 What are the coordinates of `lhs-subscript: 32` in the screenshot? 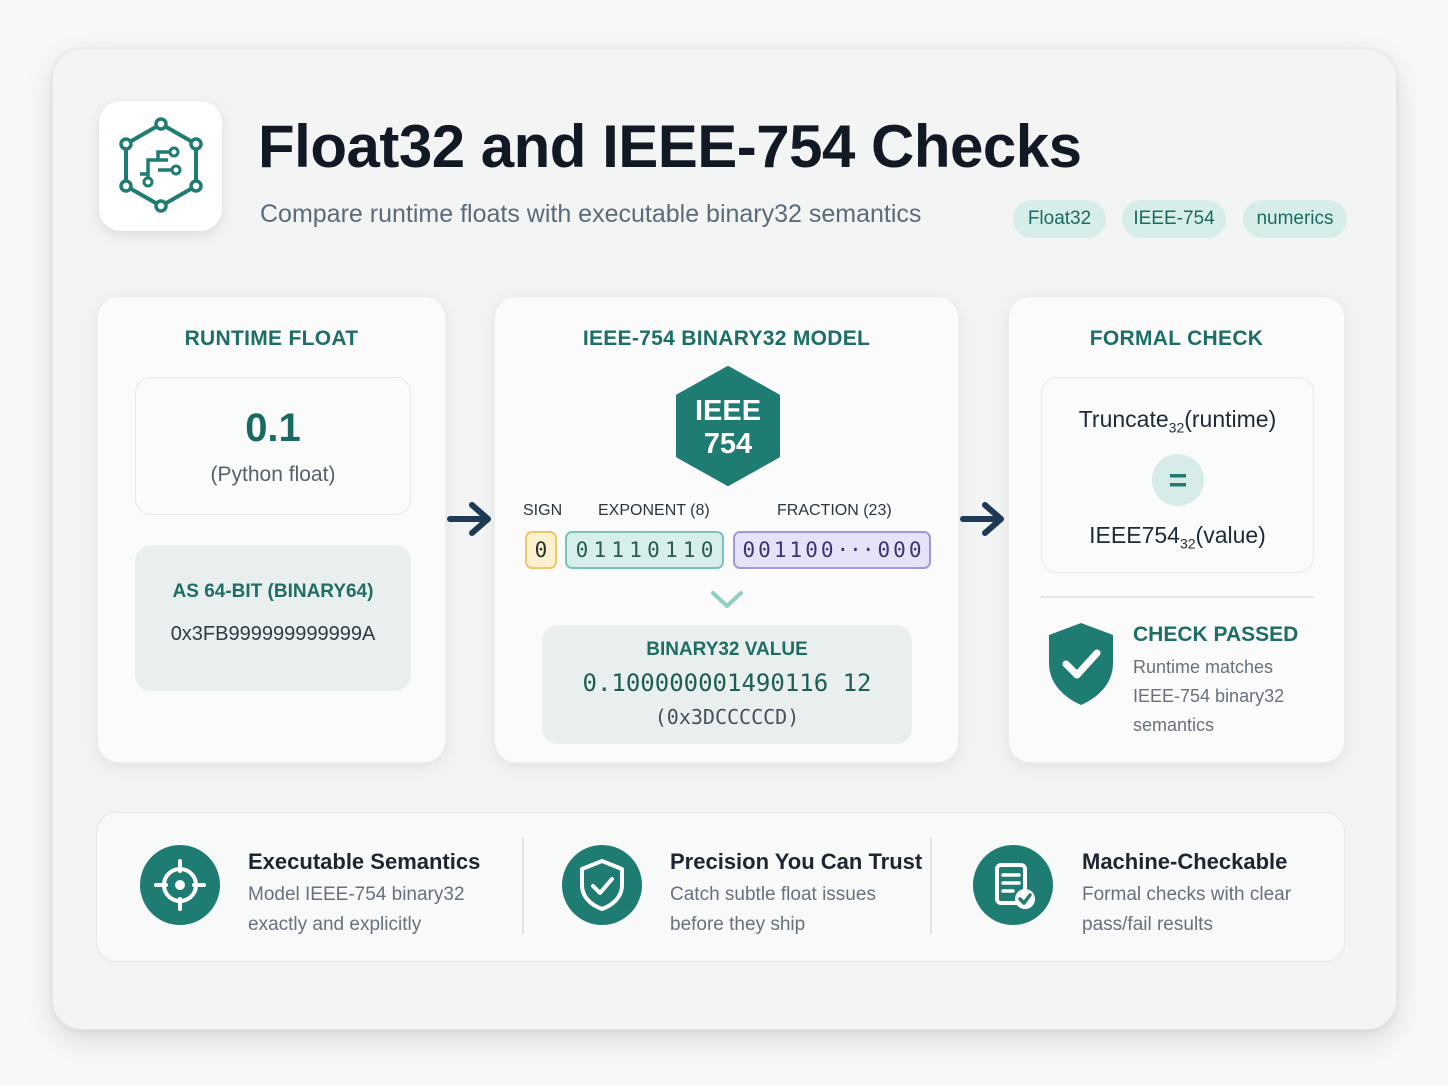 It's located at (1176, 427).